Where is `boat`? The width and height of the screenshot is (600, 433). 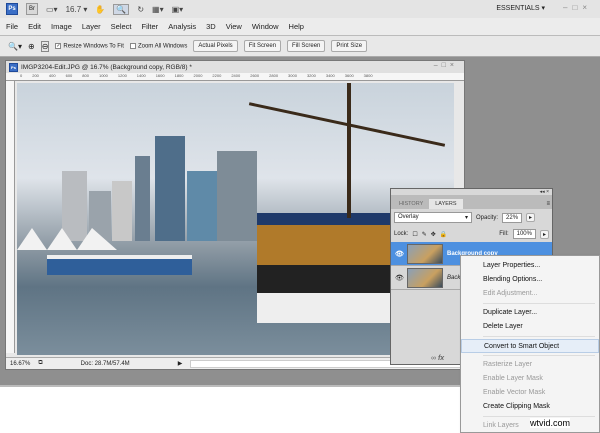
boat is located at coordinates (119, 265).